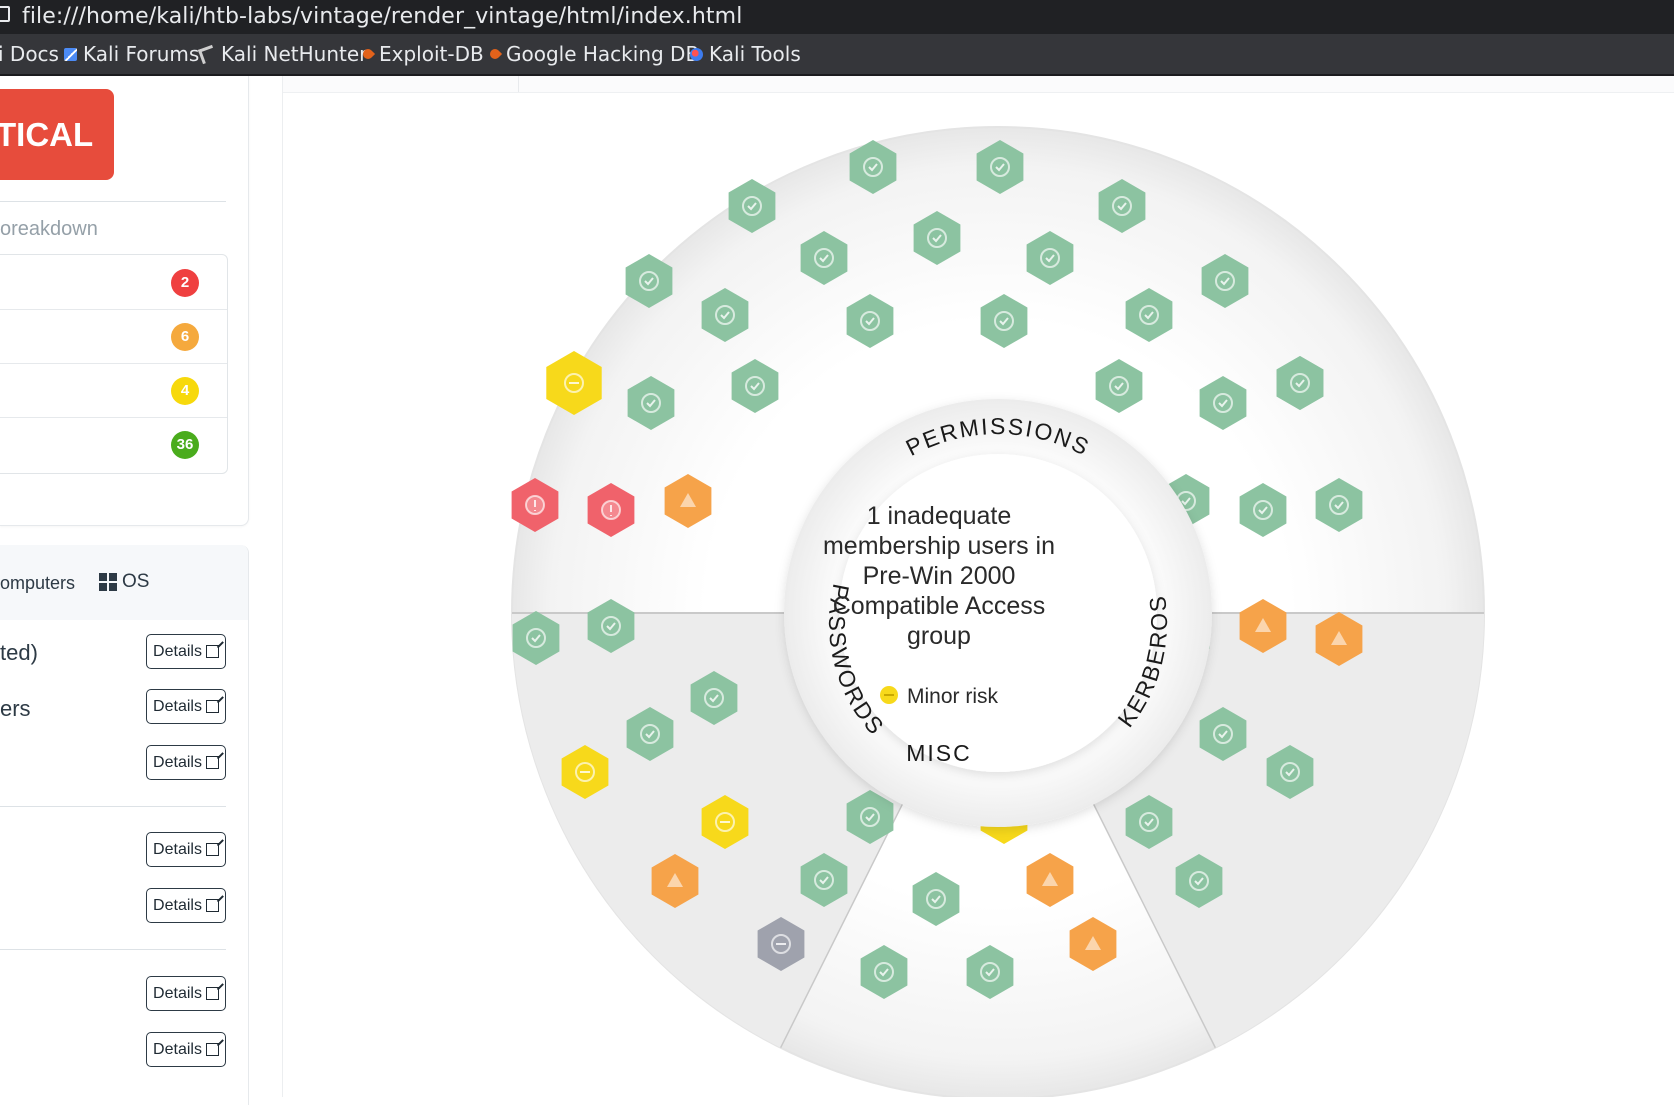 The width and height of the screenshot is (1674, 1105). I want to click on bookmark-label: Kali Forums, so click(141, 54).